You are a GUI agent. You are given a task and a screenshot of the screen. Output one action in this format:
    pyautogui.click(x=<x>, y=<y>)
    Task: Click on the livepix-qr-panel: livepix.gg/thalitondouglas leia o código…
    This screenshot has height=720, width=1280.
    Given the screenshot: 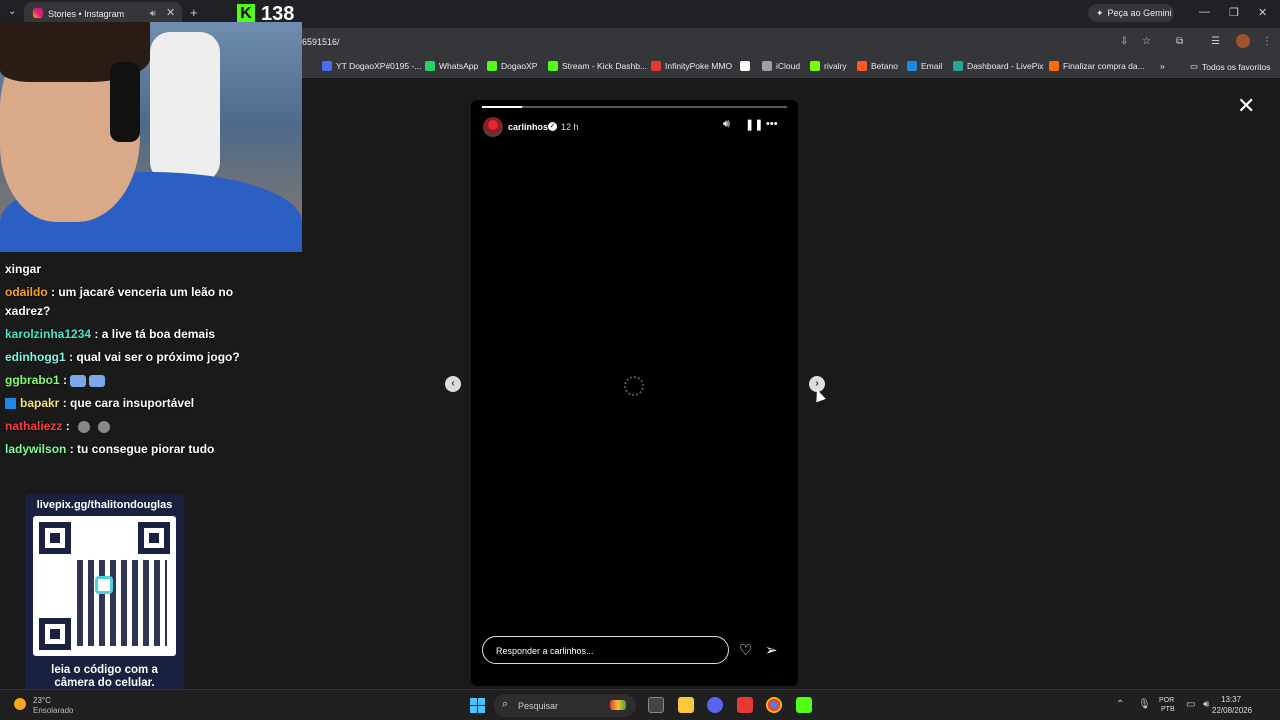 What is the action you would take?
    pyautogui.click(x=104, y=595)
    